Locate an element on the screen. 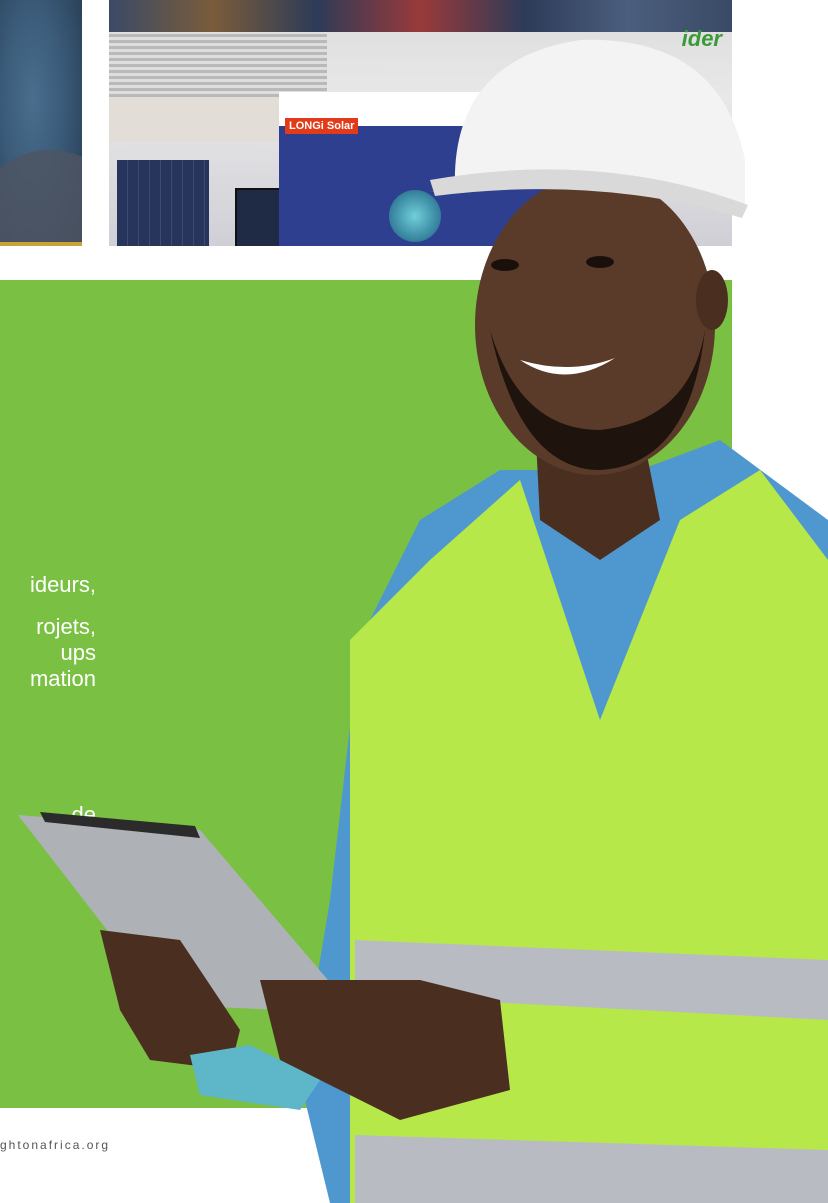  footer-url: ghtonafrica.org is located at coordinates (55, 1145).